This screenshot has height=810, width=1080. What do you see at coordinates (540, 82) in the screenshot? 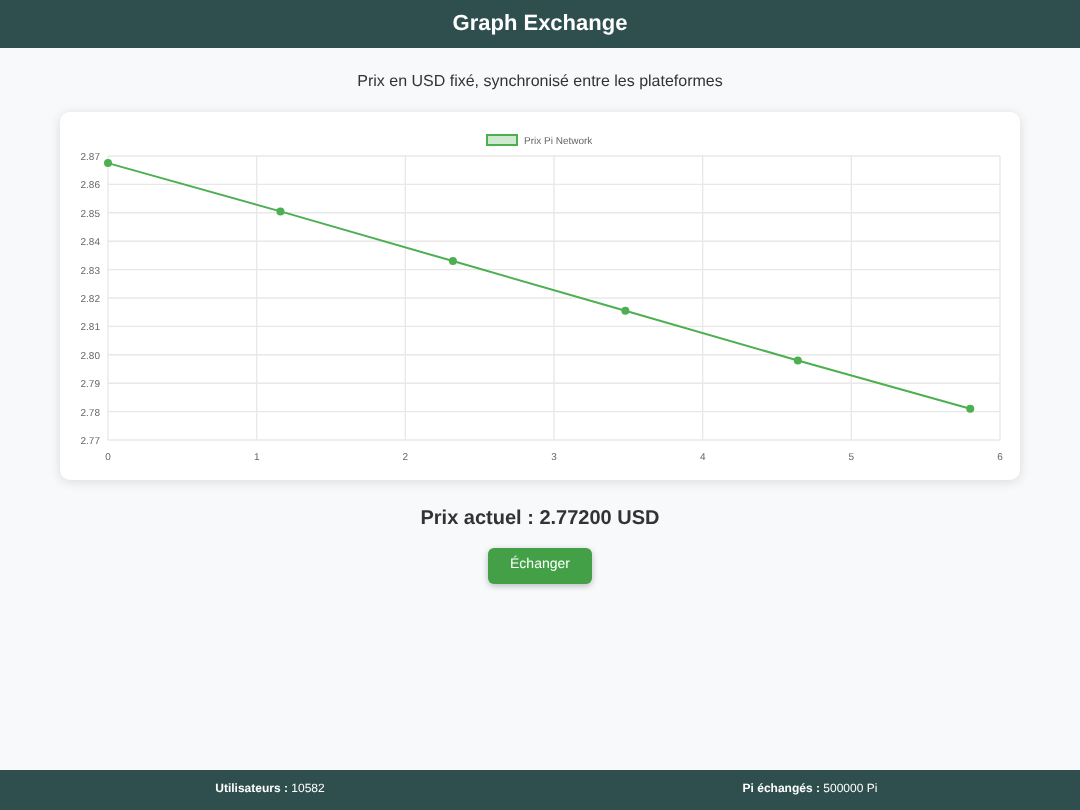
I see `subtitle: Prix en USD fixé, synchronisé entre les plateformes` at bounding box center [540, 82].